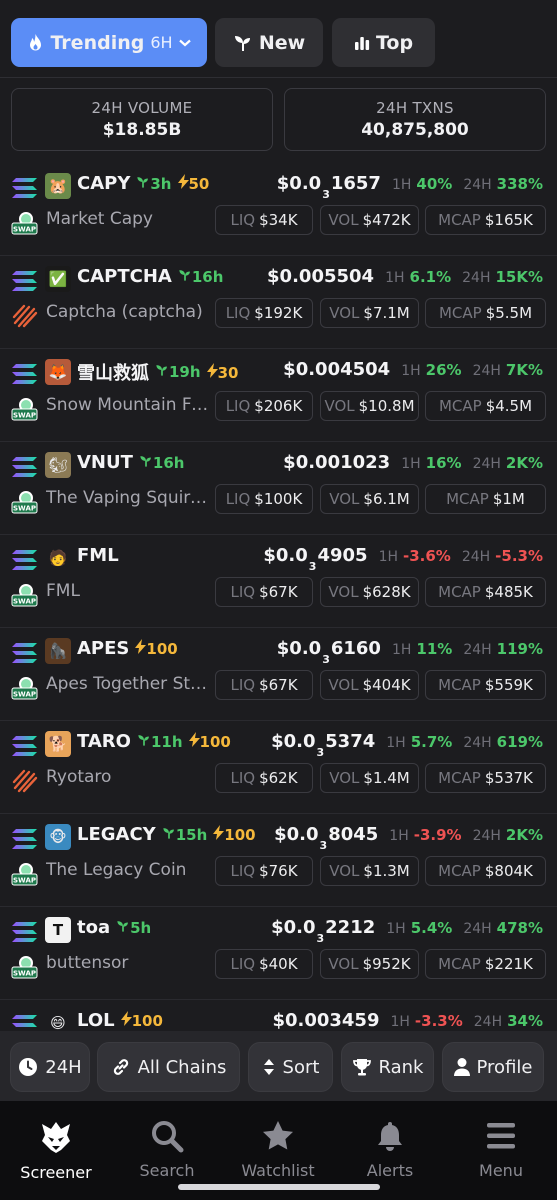 This screenshot has height=1200, width=557. Describe the element at coordinates (191, 834) in the screenshot. I see `token-age-value: 15h` at that location.